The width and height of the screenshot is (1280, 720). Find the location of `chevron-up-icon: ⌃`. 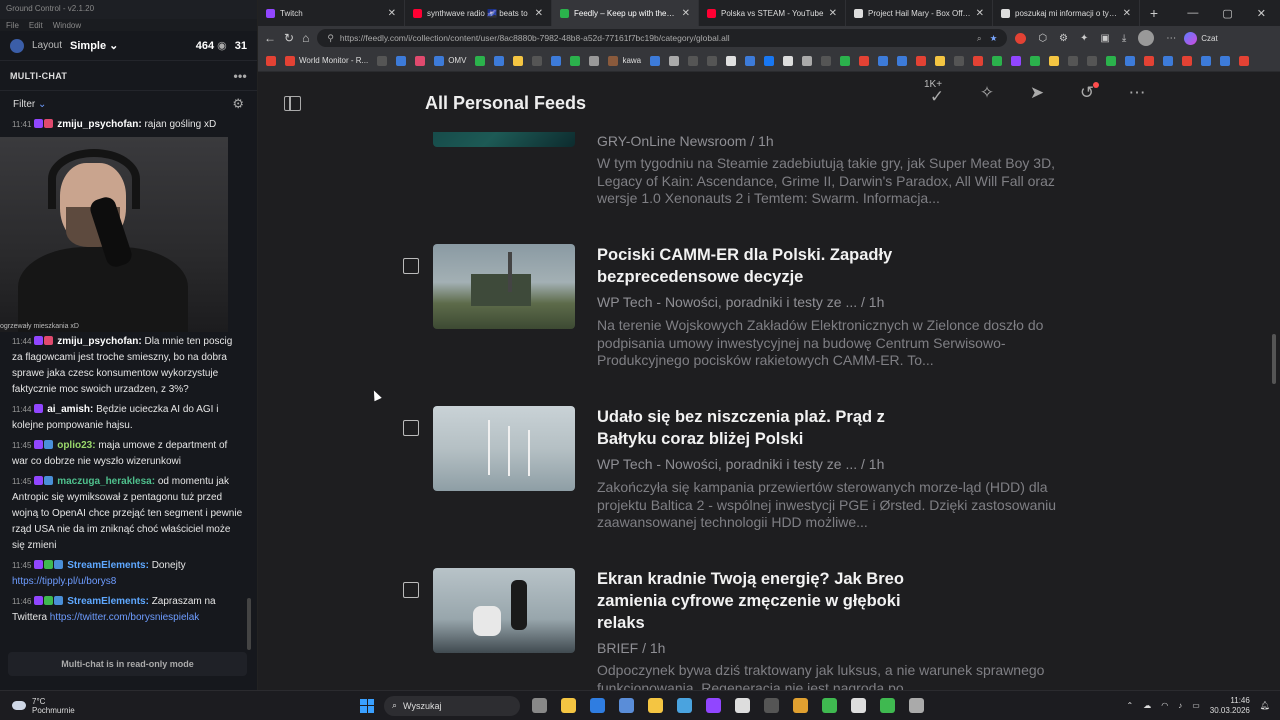

chevron-up-icon: ⌃ is located at coordinates (1130, 705).